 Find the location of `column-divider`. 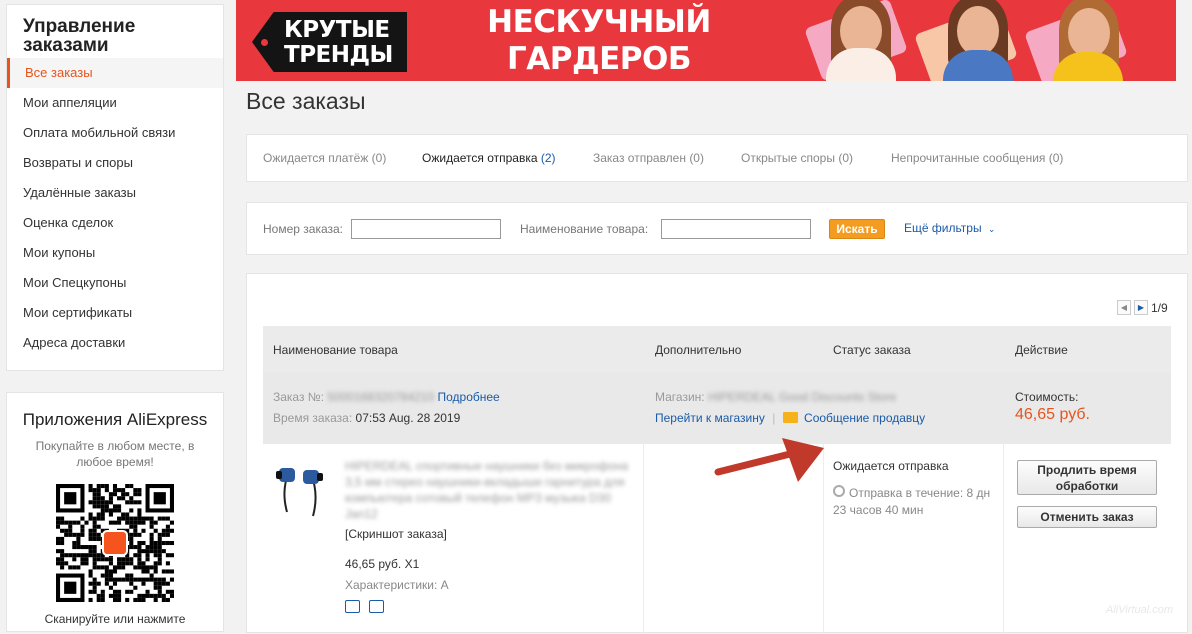

column-divider is located at coordinates (1003, 539).